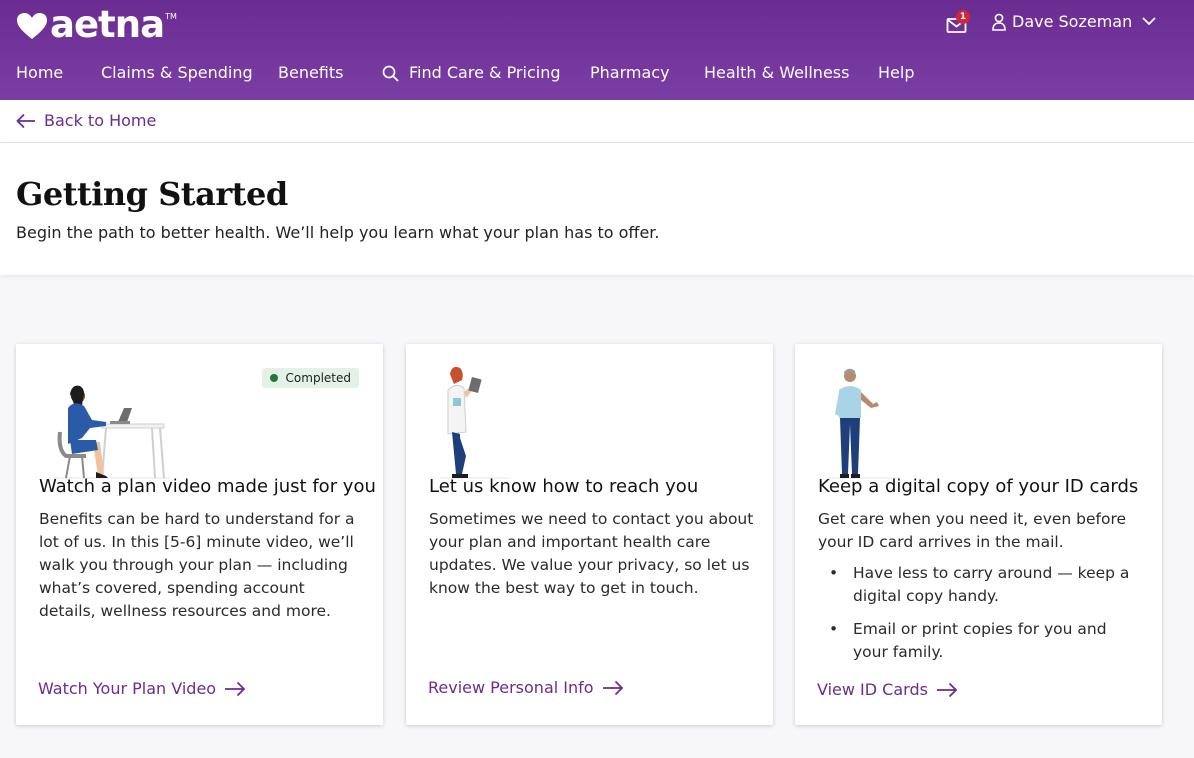 This screenshot has width=1194, height=758. What do you see at coordinates (475, 422) in the screenshot?
I see `doctor-with-tablet-illustration` at bounding box center [475, 422].